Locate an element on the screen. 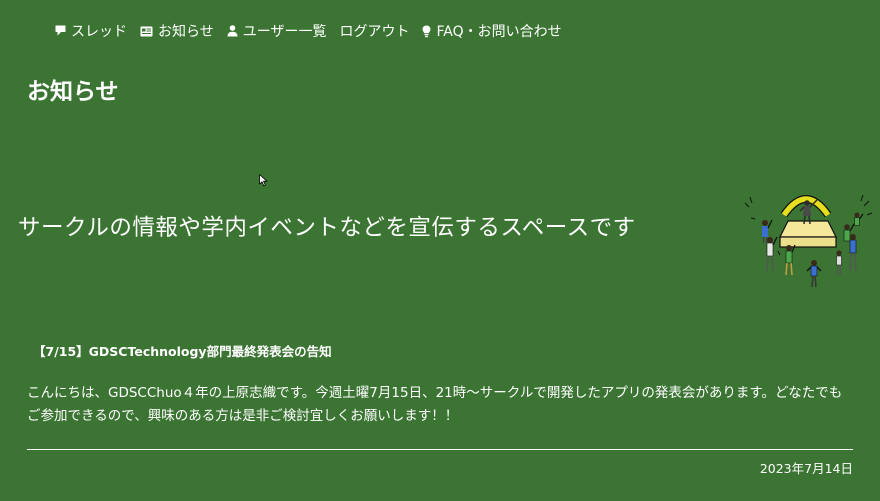 Image resolution: width=880 pixels, height=501 pixels. nav-item-threads: スレッド is located at coordinates (91, 31).